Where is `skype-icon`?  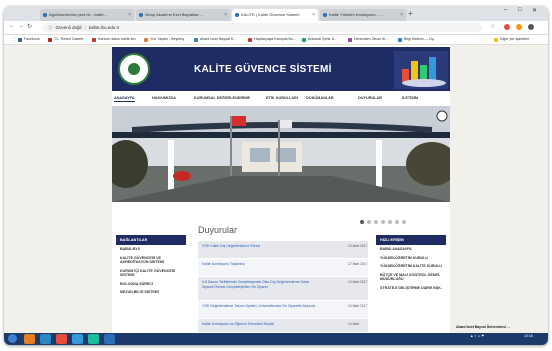 skype-icon is located at coordinates (93, 339).